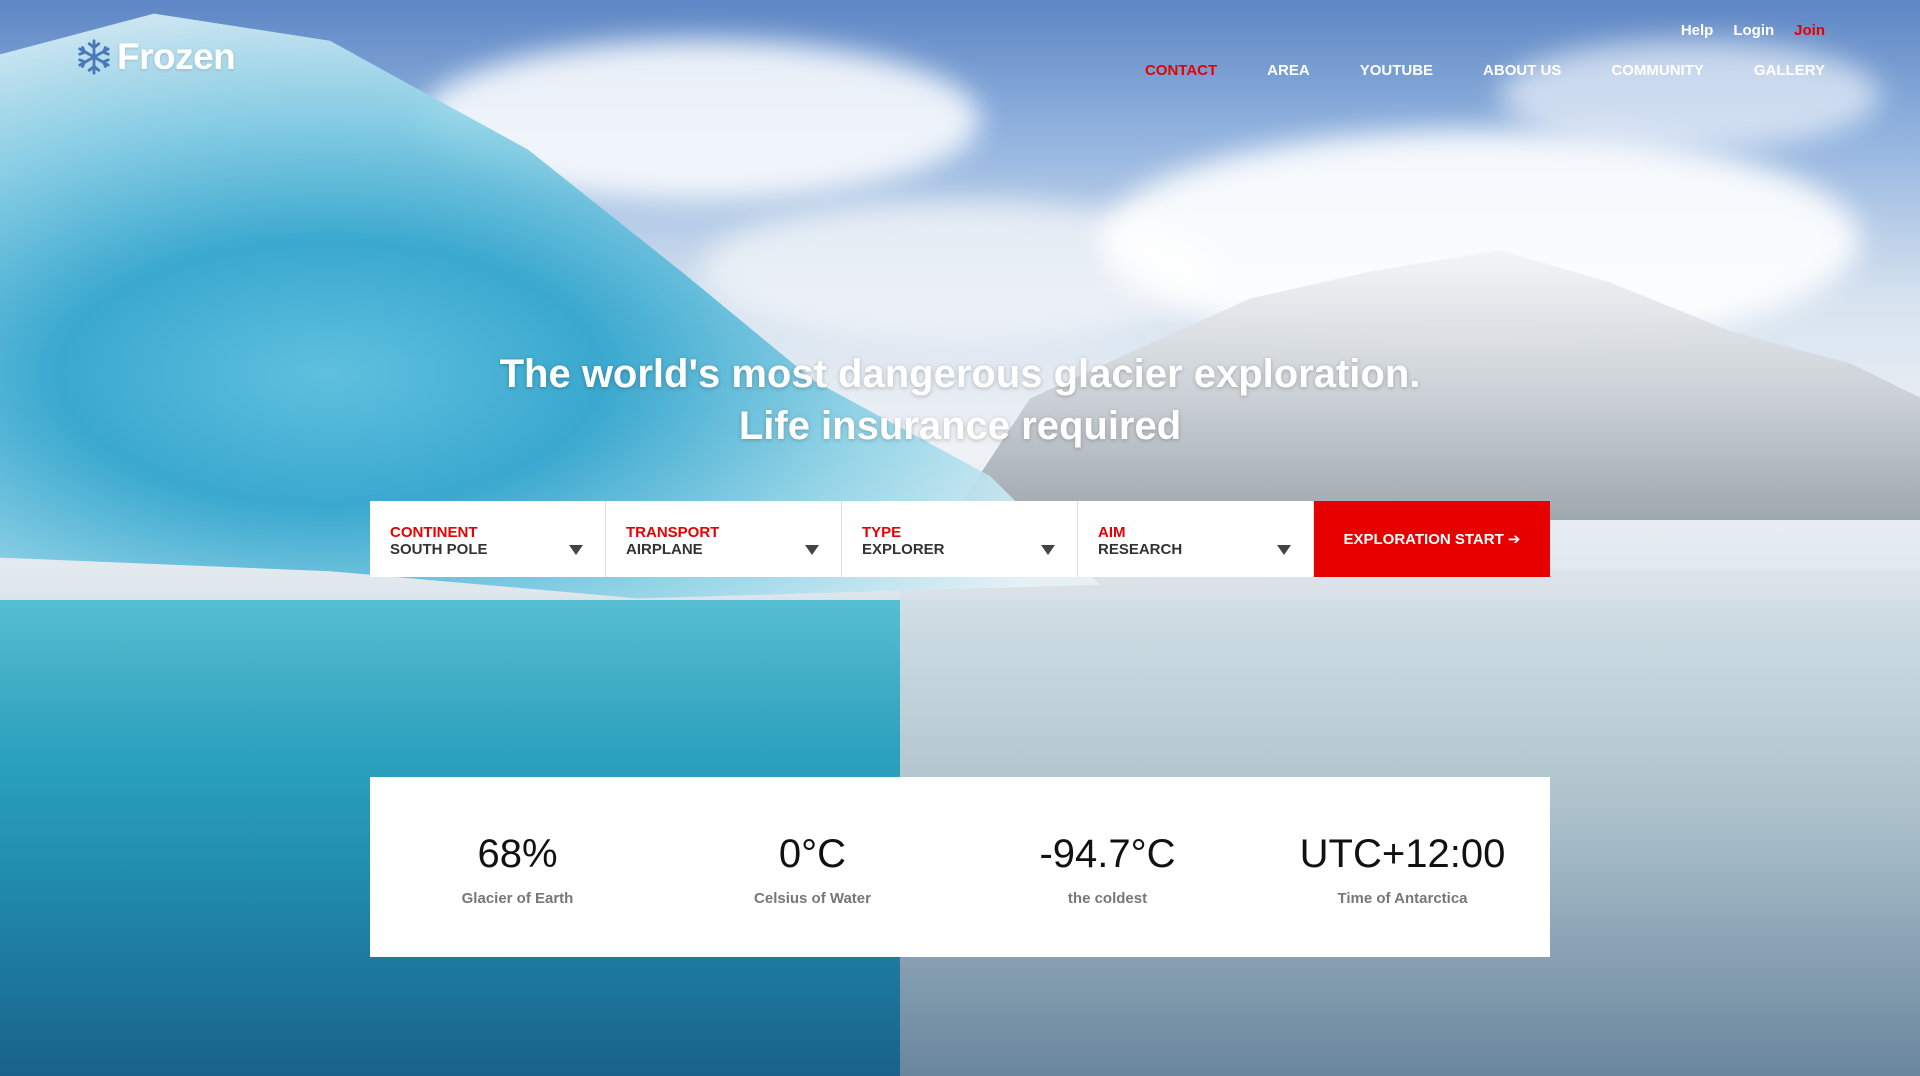 Image resolution: width=1920 pixels, height=1076 pixels. What do you see at coordinates (960, 426) in the screenshot?
I see `headline-line-2: Life insurance required` at bounding box center [960, 426].